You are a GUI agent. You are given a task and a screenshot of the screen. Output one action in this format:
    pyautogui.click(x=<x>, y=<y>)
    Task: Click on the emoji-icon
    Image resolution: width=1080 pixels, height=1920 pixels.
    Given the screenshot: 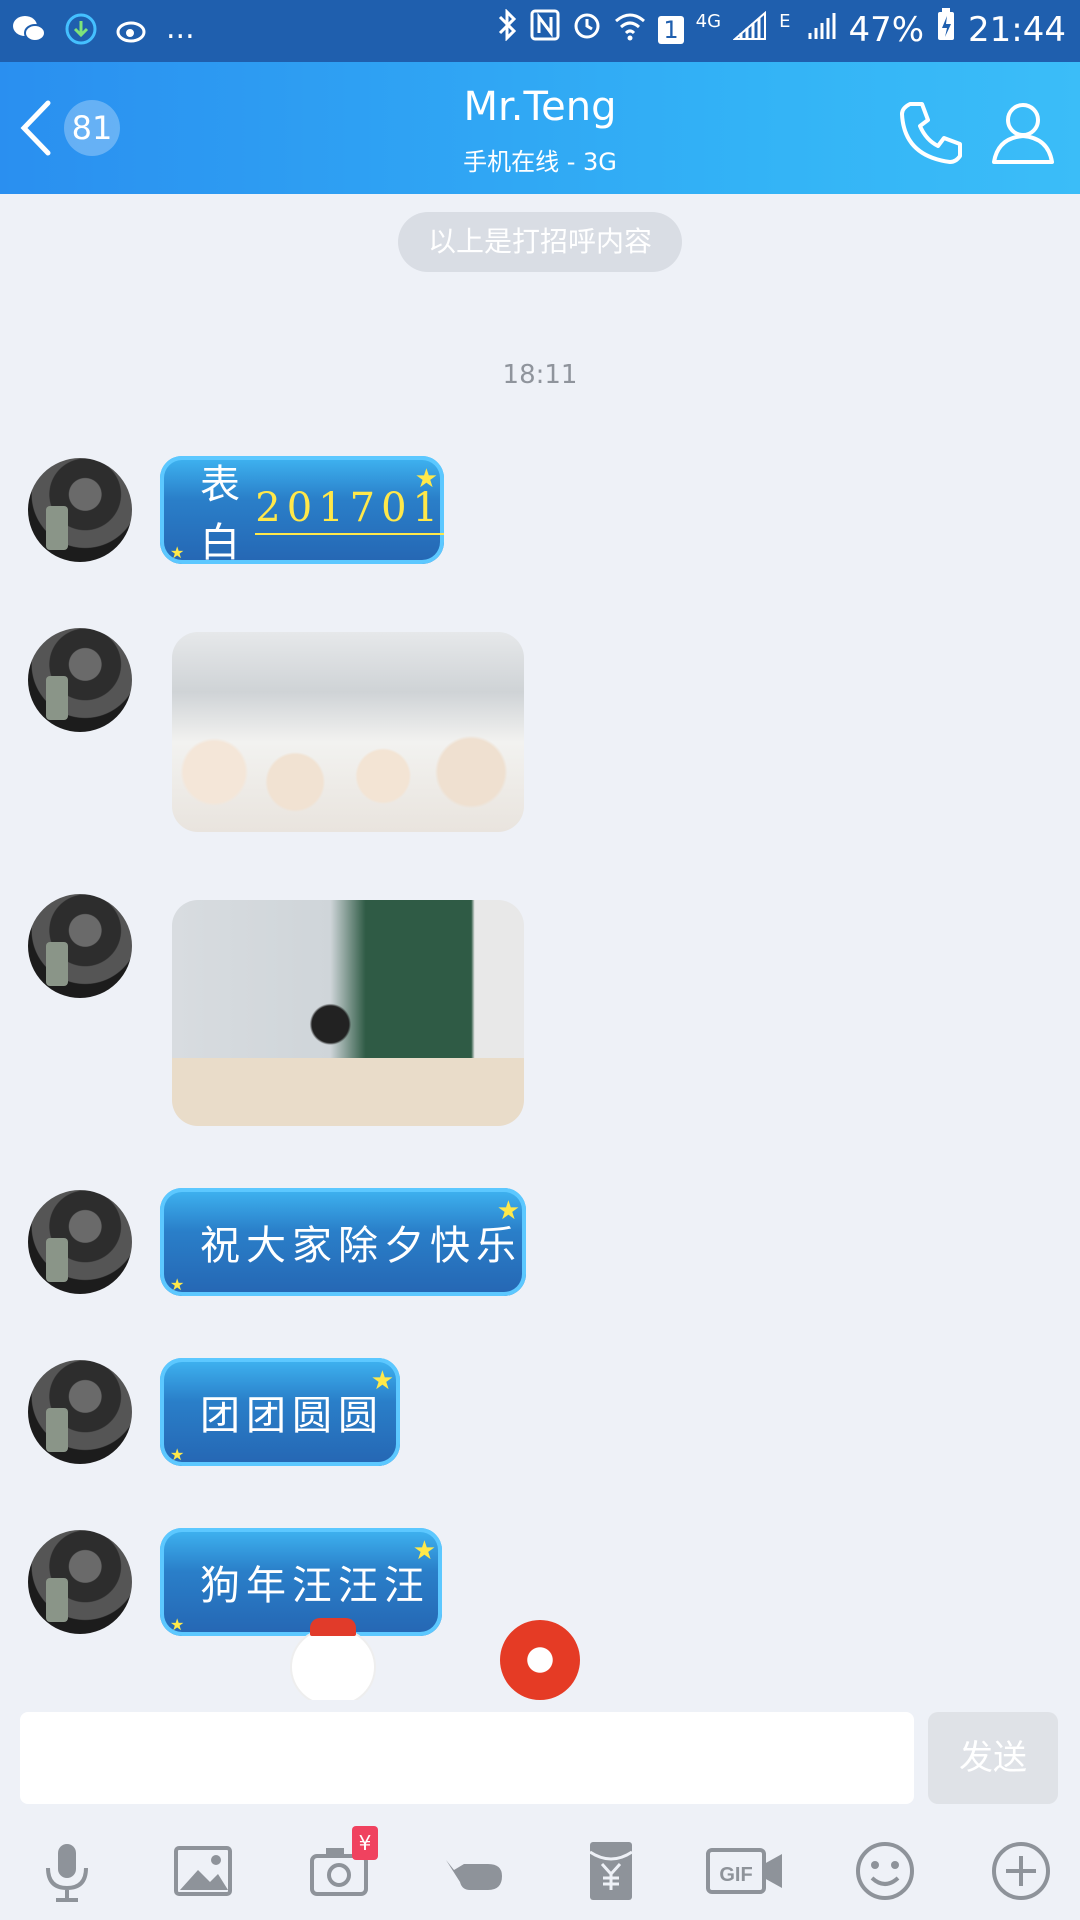 What is the action you would take?
    pyautogui.click(x=885, y=1871)
    